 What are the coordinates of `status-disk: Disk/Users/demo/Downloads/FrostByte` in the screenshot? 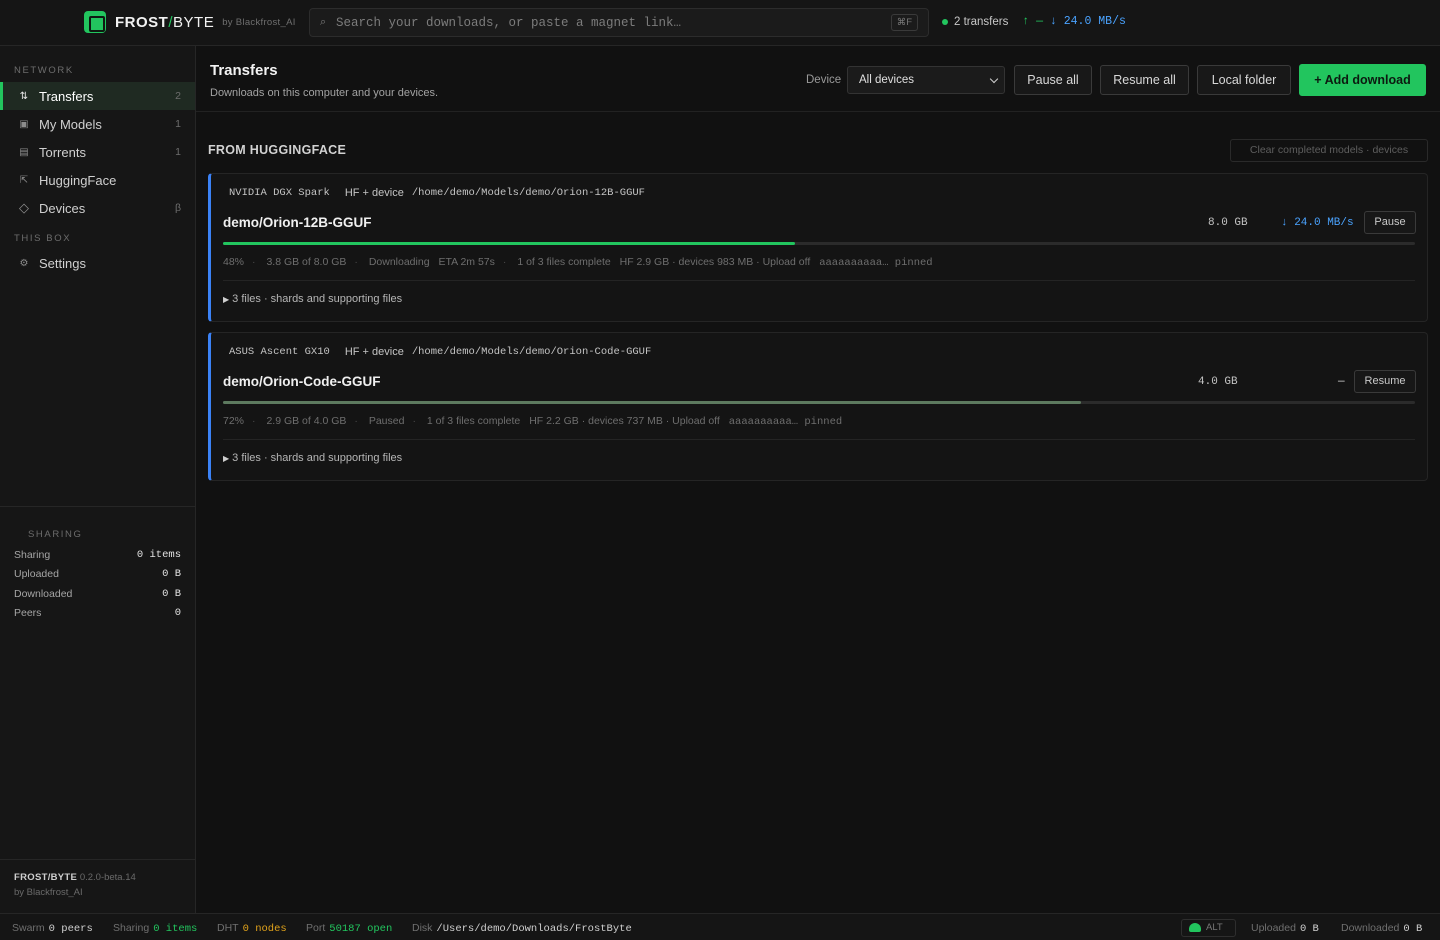 It's located at (522, 928).